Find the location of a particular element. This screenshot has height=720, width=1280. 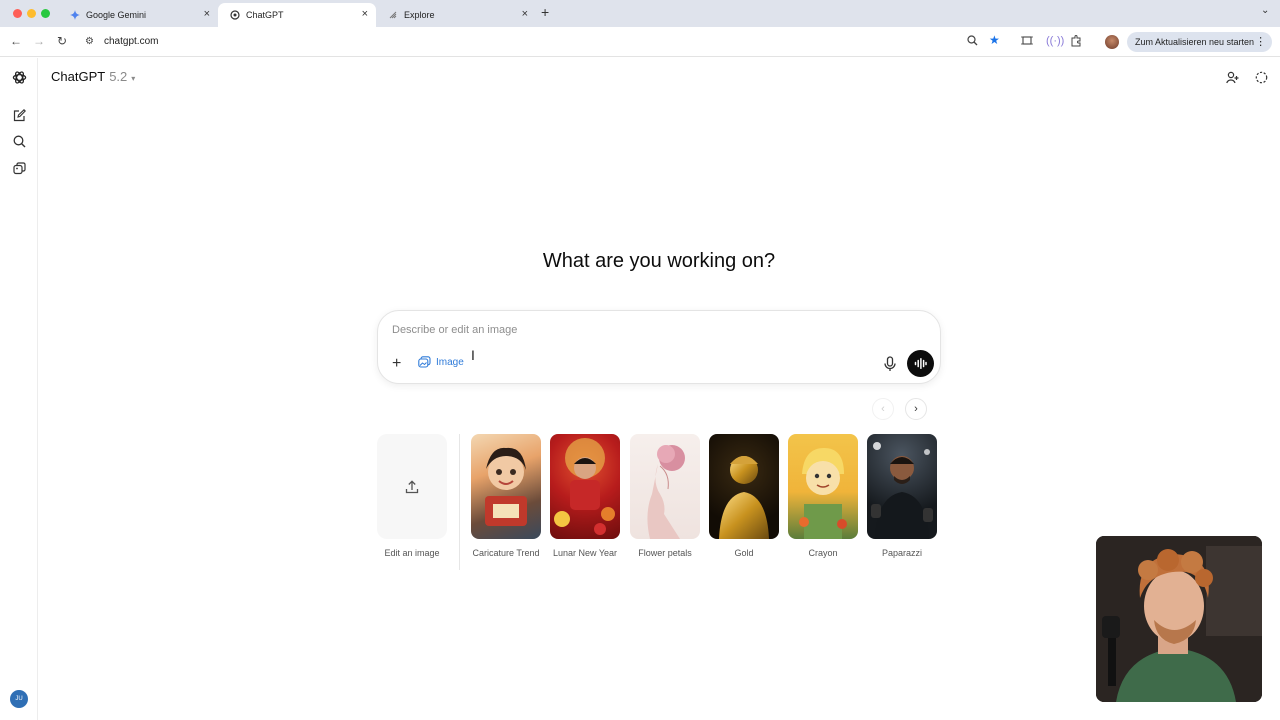

search-icon is located at coordinates (19, 141).